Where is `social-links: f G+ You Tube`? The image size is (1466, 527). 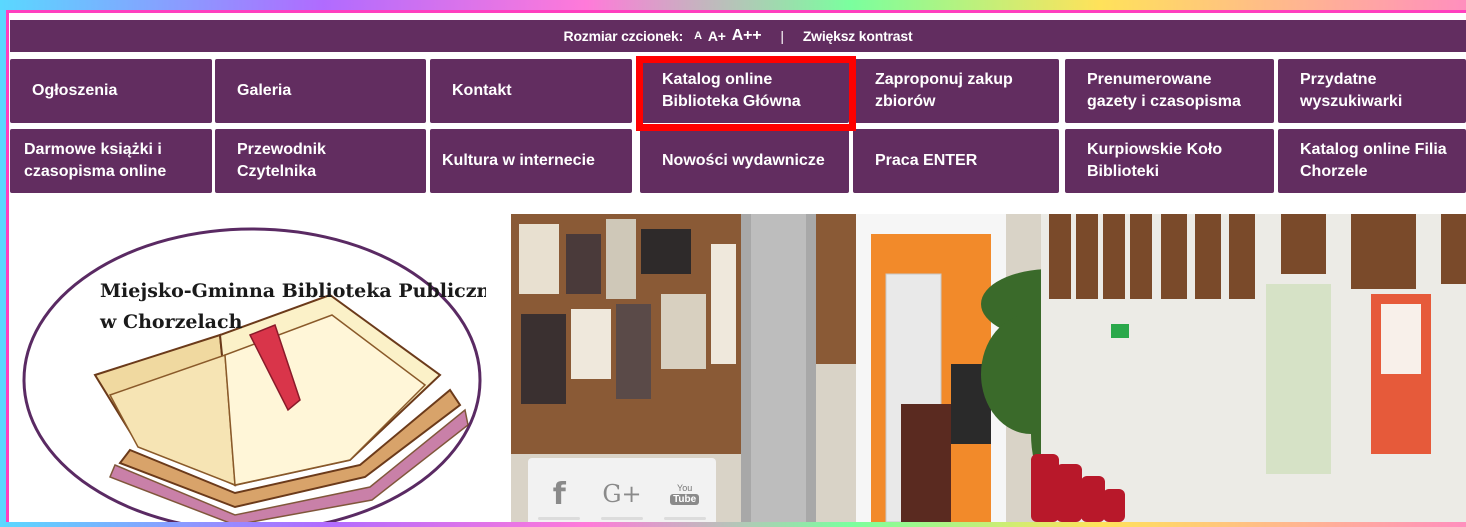 social-links: f G+ You Tube is located at coordinates (622, 490).